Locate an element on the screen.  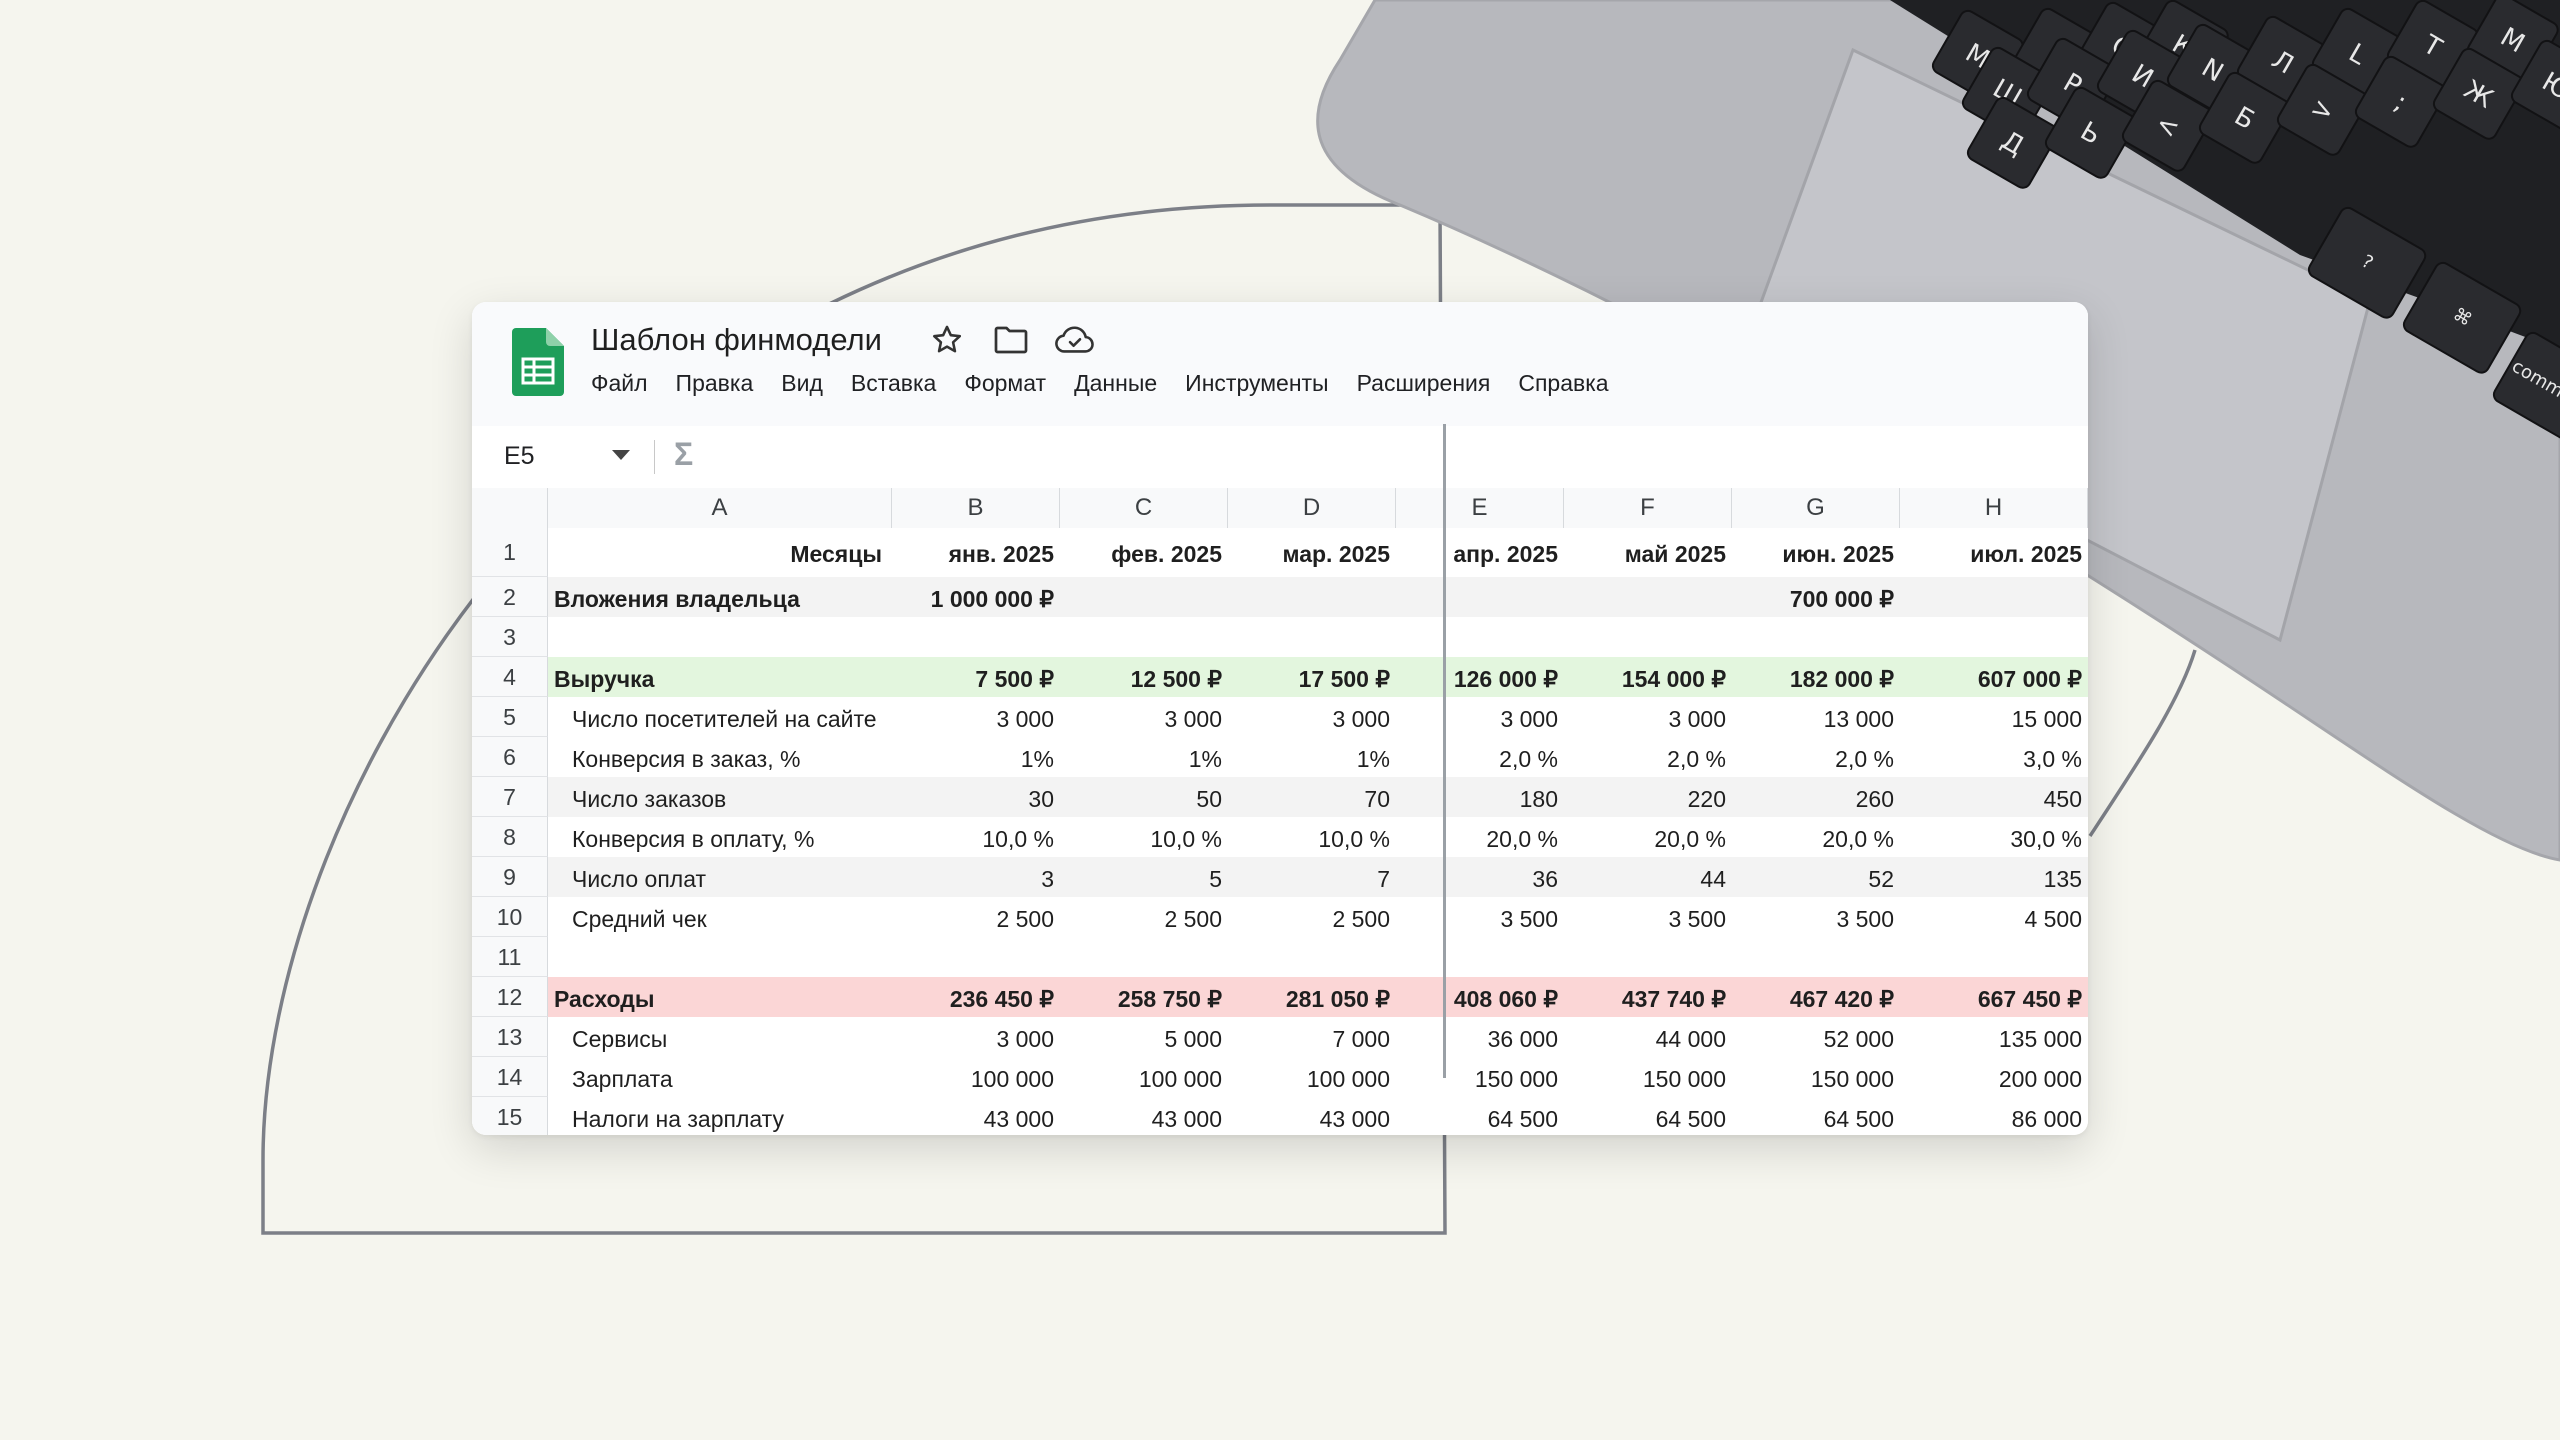
row-number: 6 is located at coordinates (510, 757).